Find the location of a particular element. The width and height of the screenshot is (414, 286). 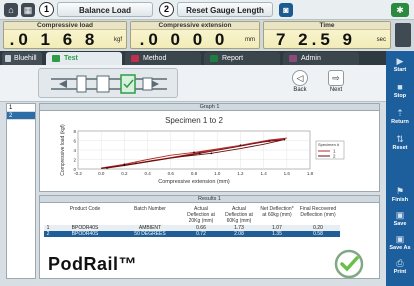

time-readout-unit: sec is located at coordinates (381, 40).